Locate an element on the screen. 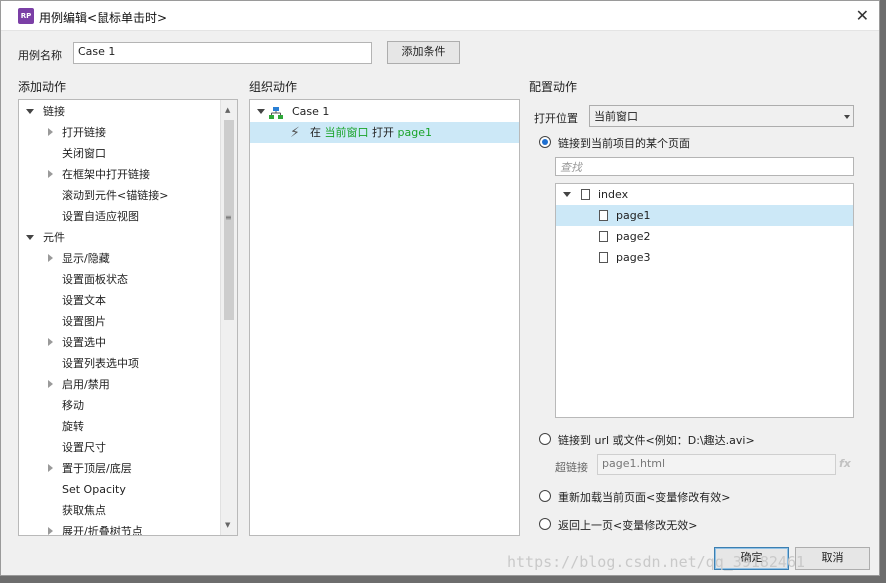 The image size is (886, 583). action-tree-item: 获取焦点 is located at coordinates (119, 510).